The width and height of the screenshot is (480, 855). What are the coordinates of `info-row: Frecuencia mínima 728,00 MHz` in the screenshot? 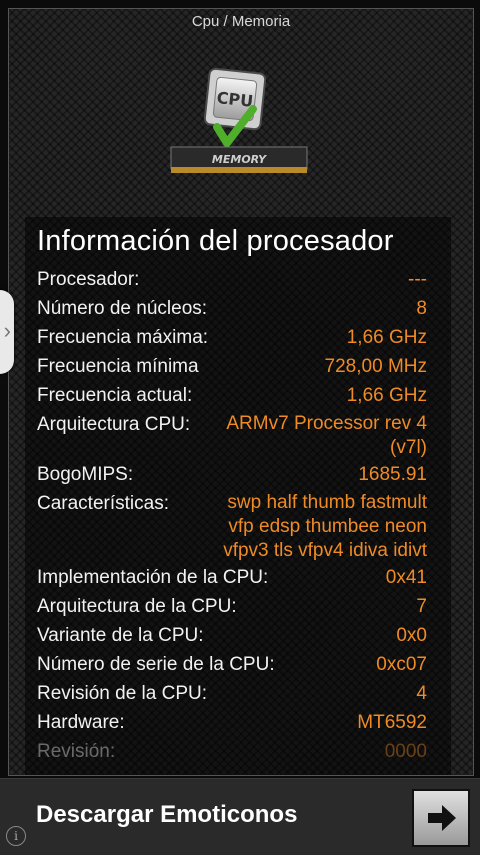 It's located at (232, 366).